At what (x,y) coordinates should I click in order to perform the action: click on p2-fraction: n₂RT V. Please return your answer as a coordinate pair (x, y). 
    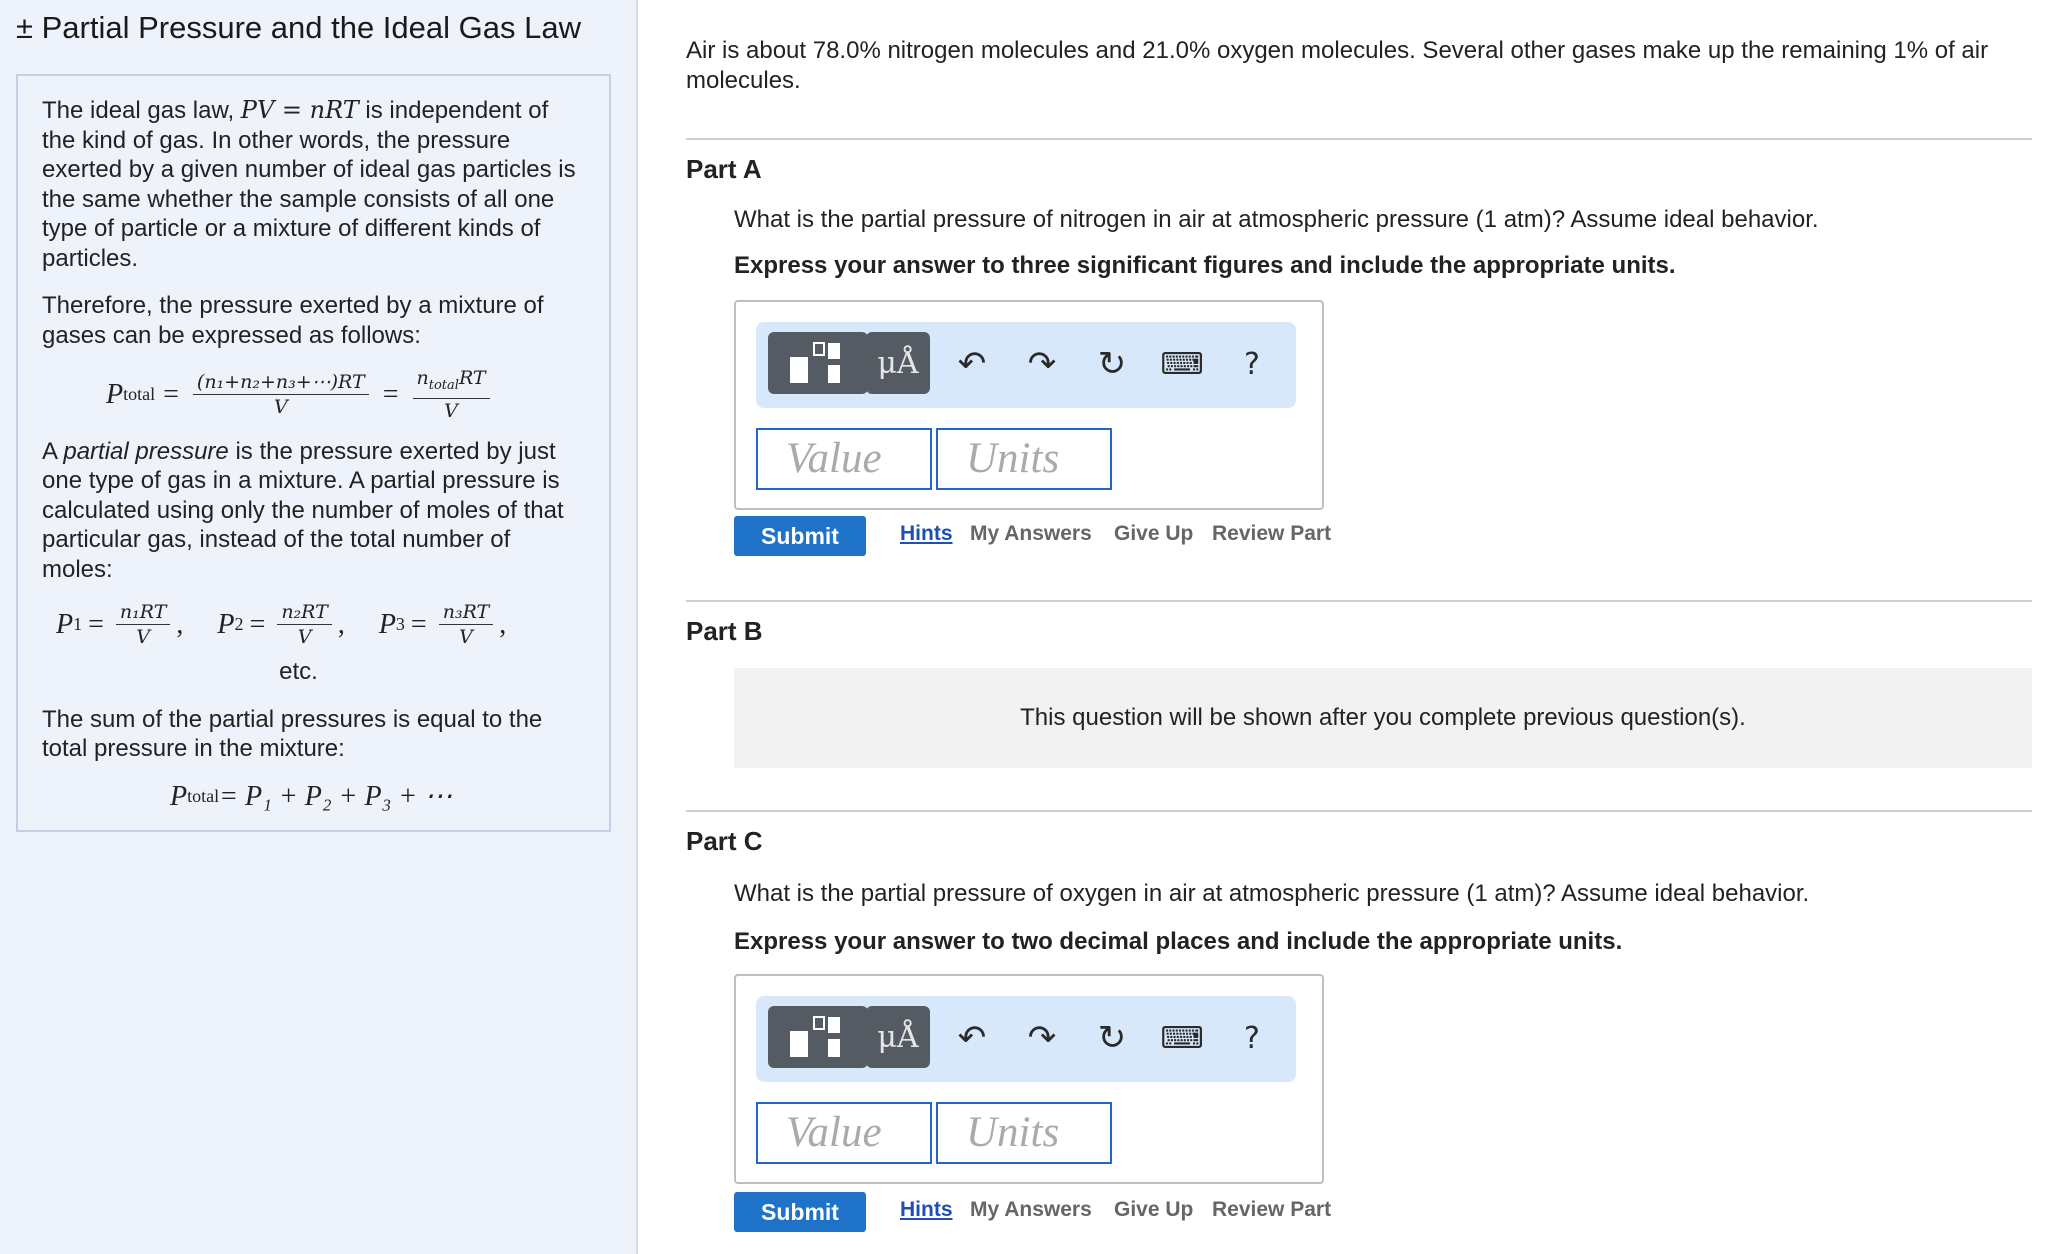
    Looking at the image, I should click on (304, 624).